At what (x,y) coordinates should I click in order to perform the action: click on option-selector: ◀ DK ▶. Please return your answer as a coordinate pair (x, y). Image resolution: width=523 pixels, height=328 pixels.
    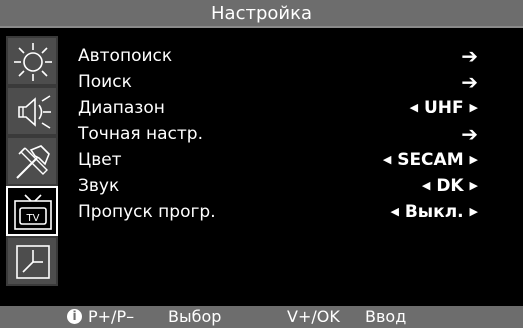
    Looking at the image, I should click on (450, 186).